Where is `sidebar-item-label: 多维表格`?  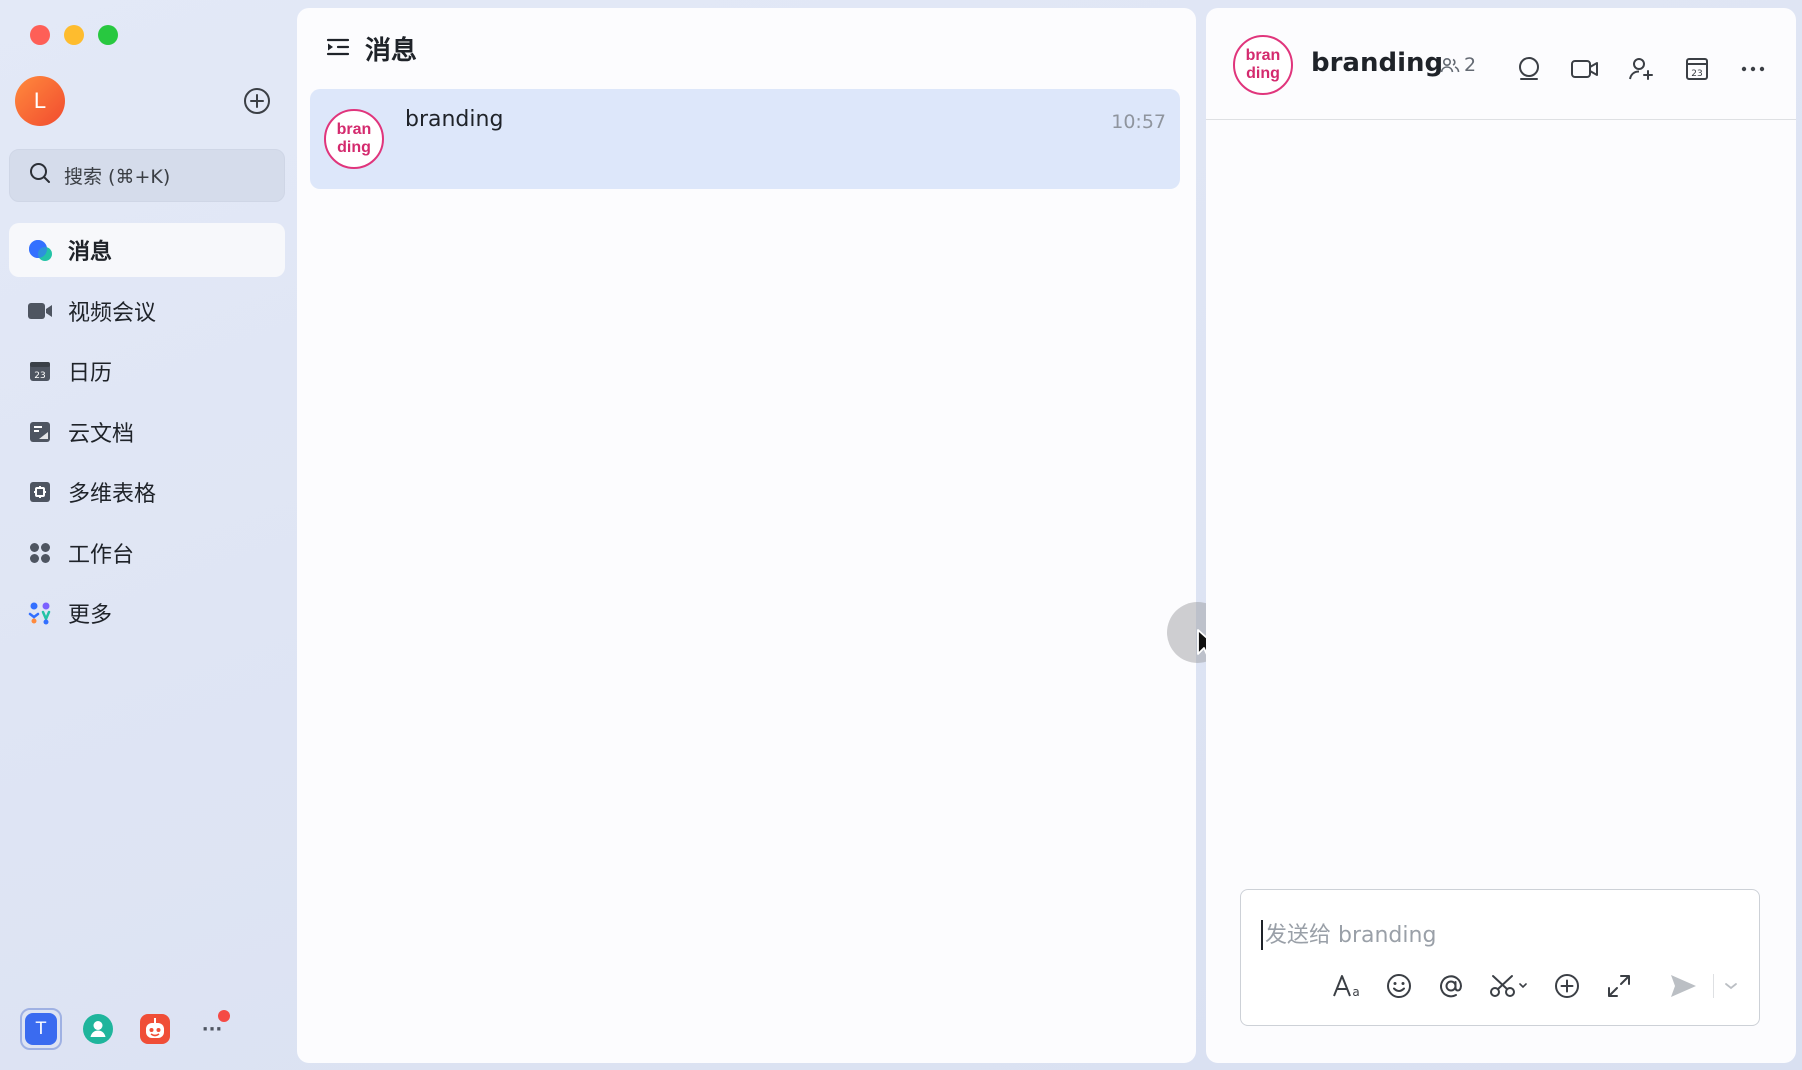
sidebar-item-label: 多维表格 is located at coordinates (112, 494).